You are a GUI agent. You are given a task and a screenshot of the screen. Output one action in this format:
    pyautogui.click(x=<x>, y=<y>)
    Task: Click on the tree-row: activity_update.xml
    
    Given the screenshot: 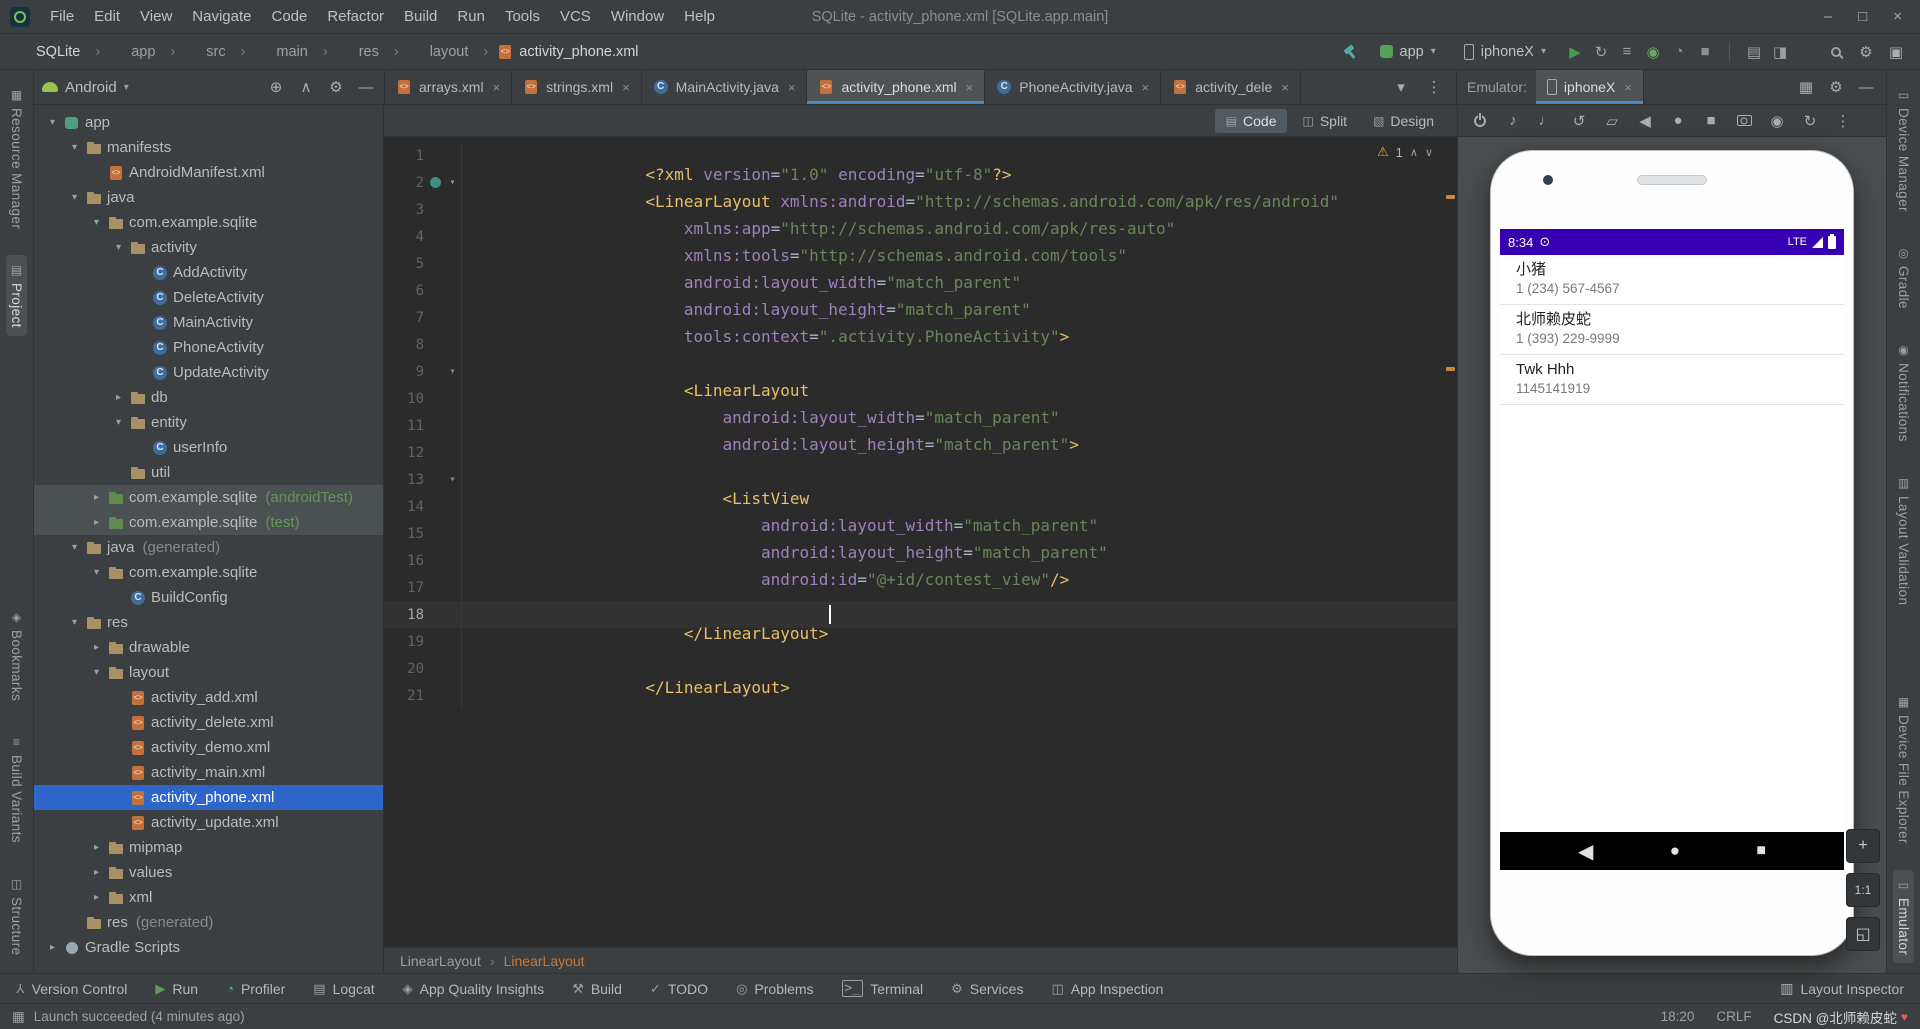 What is the action you would take?
    pyautogui.click(x=208, y=822)
    